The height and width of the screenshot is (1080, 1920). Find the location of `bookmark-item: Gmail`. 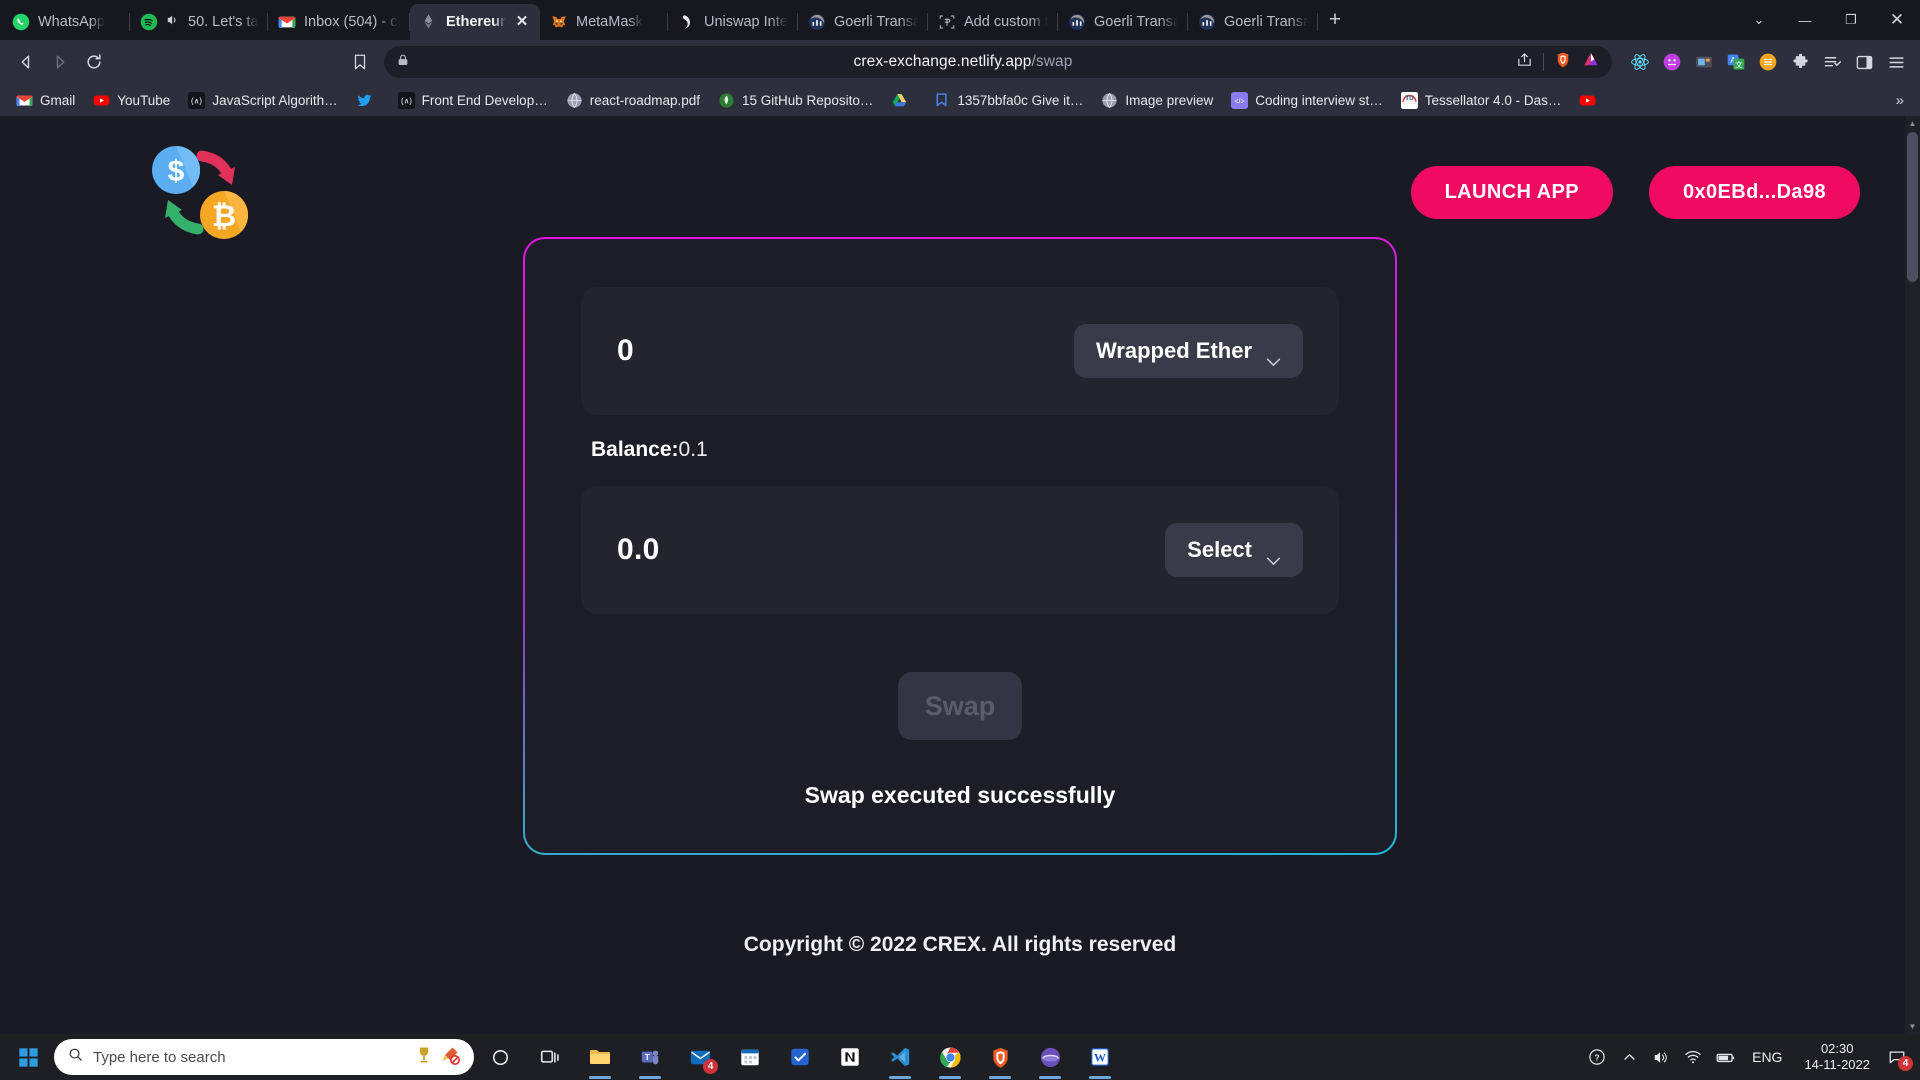

bookmark-item: Gmail is located at coordinates (45, 100).